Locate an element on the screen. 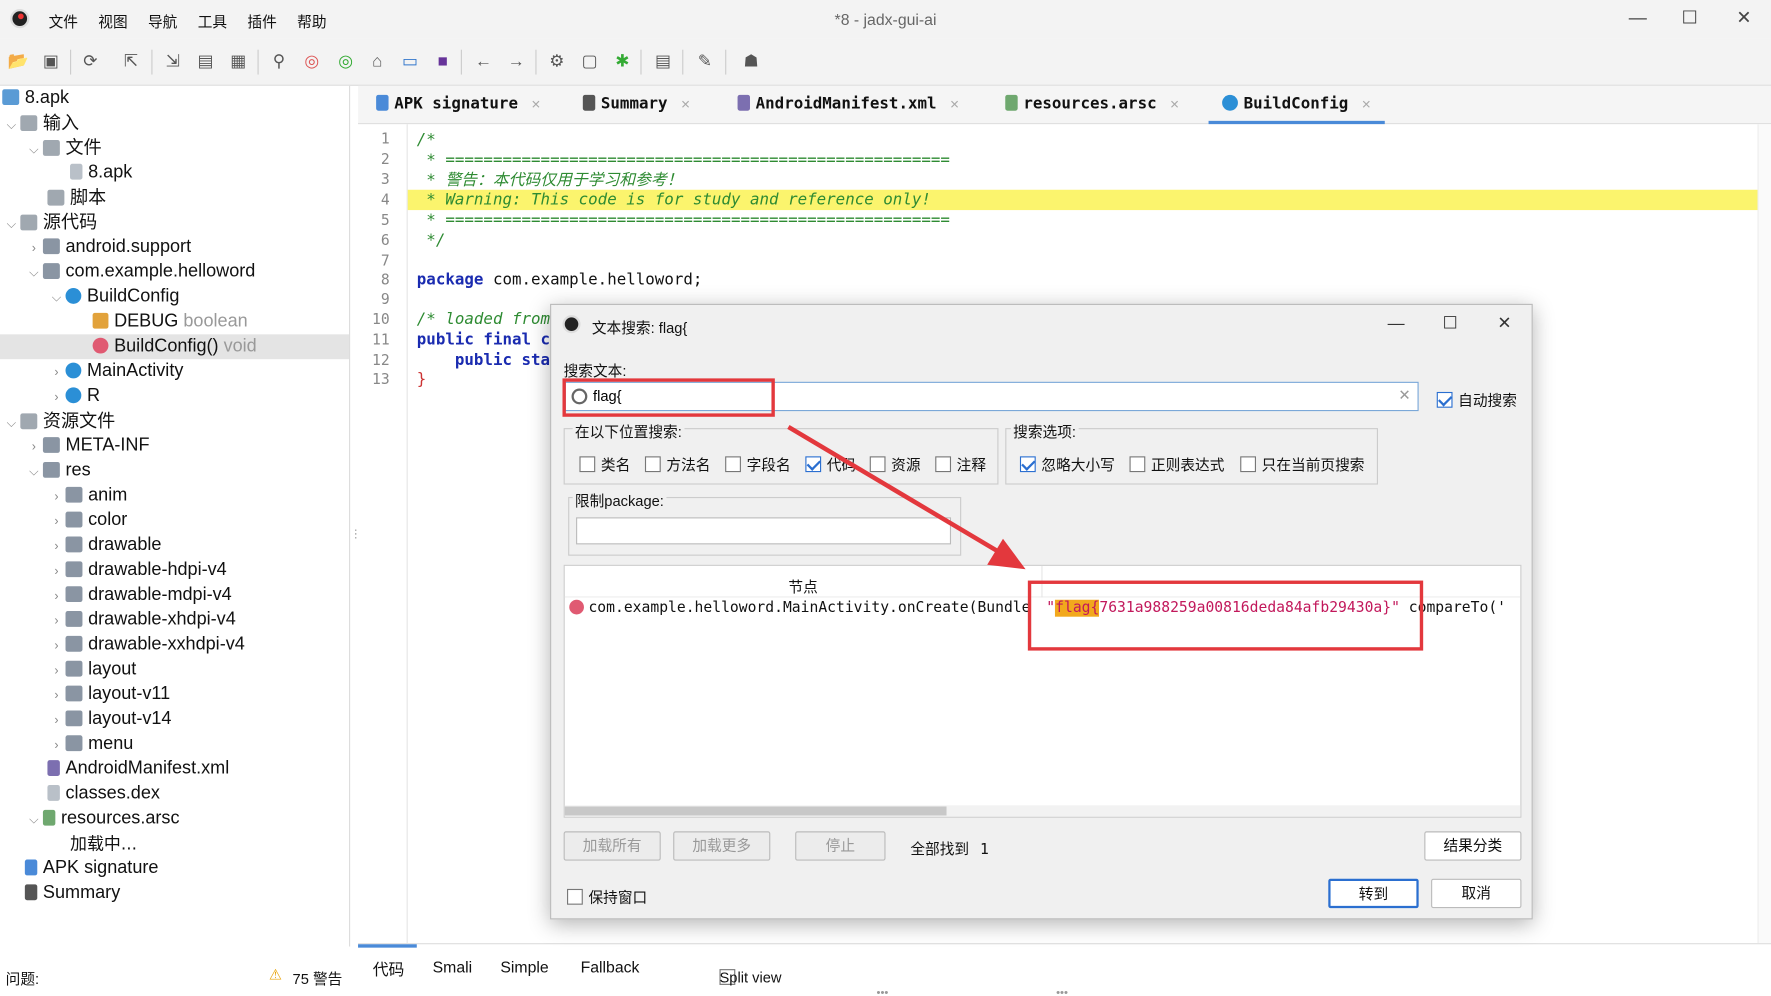  tab-smali: Smali is located at coordinates (453, 967).